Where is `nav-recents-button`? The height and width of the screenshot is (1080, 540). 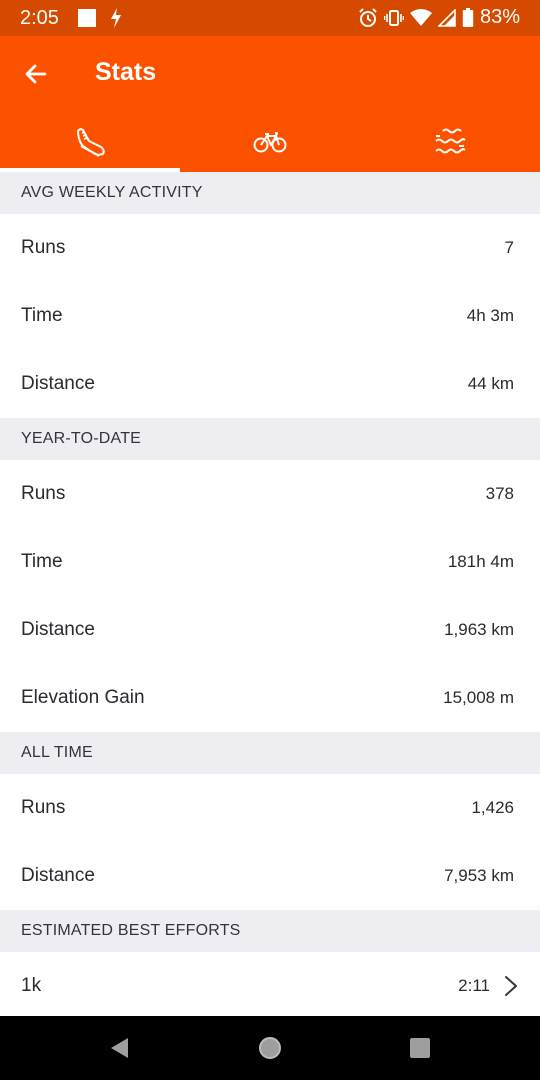 nav-recents-button is located at coordinates (420, 1048).